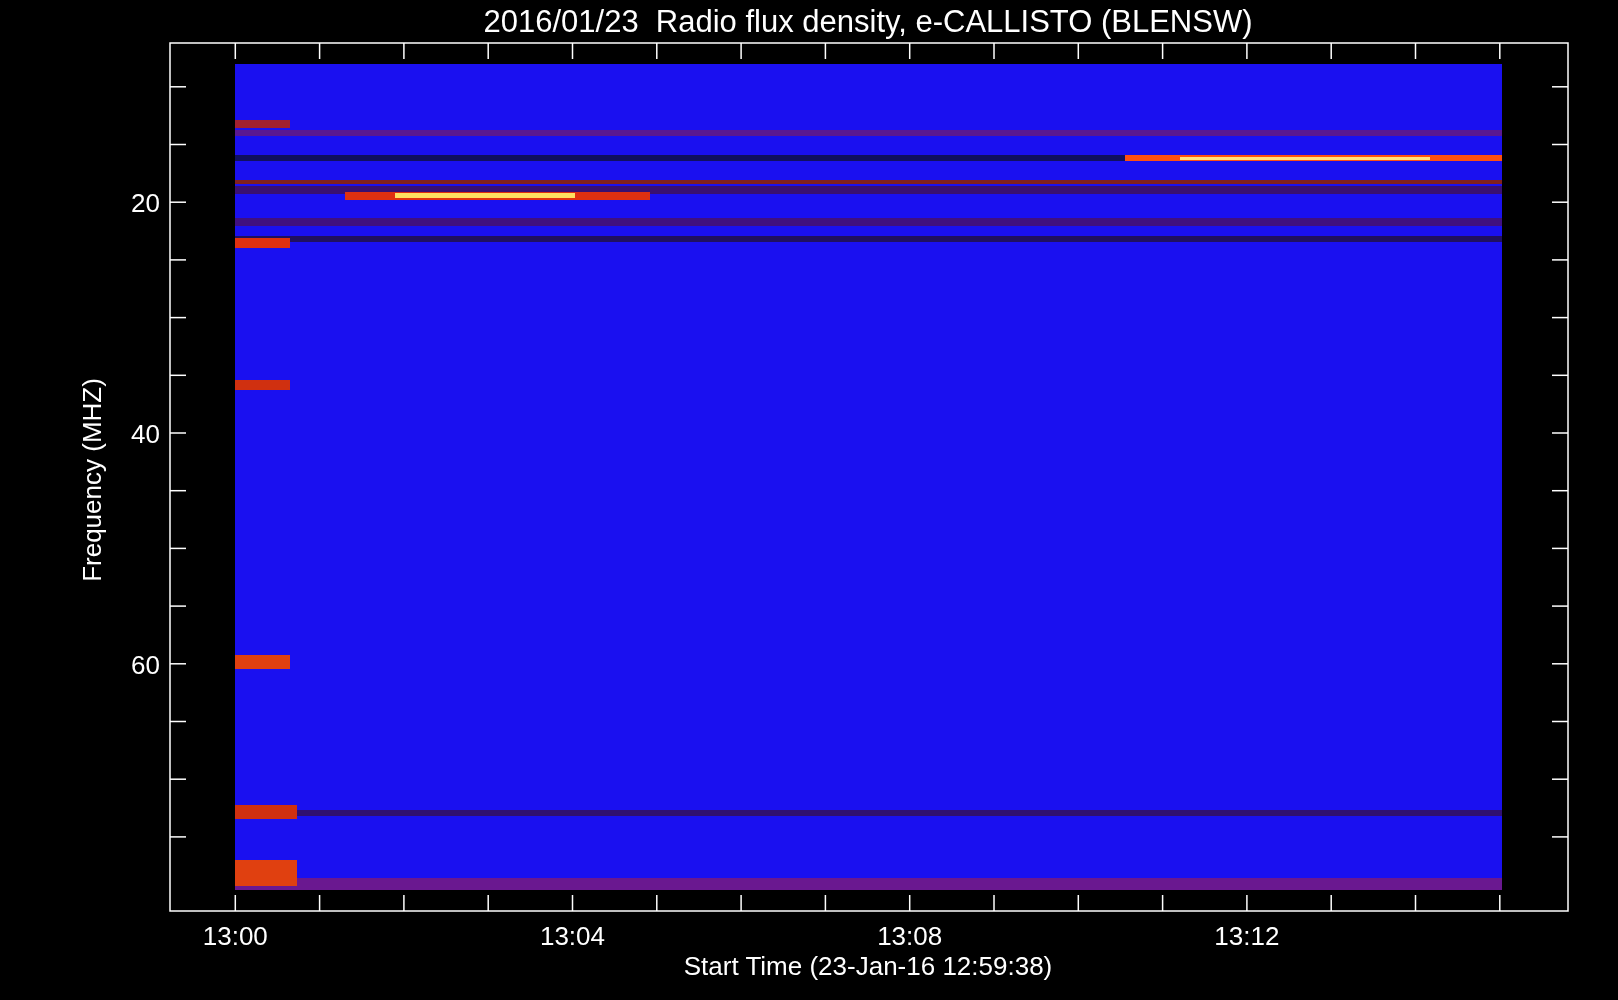 The image size is (1618, 1000). I want to click on y-tick-label: 40, so click(145, 434).